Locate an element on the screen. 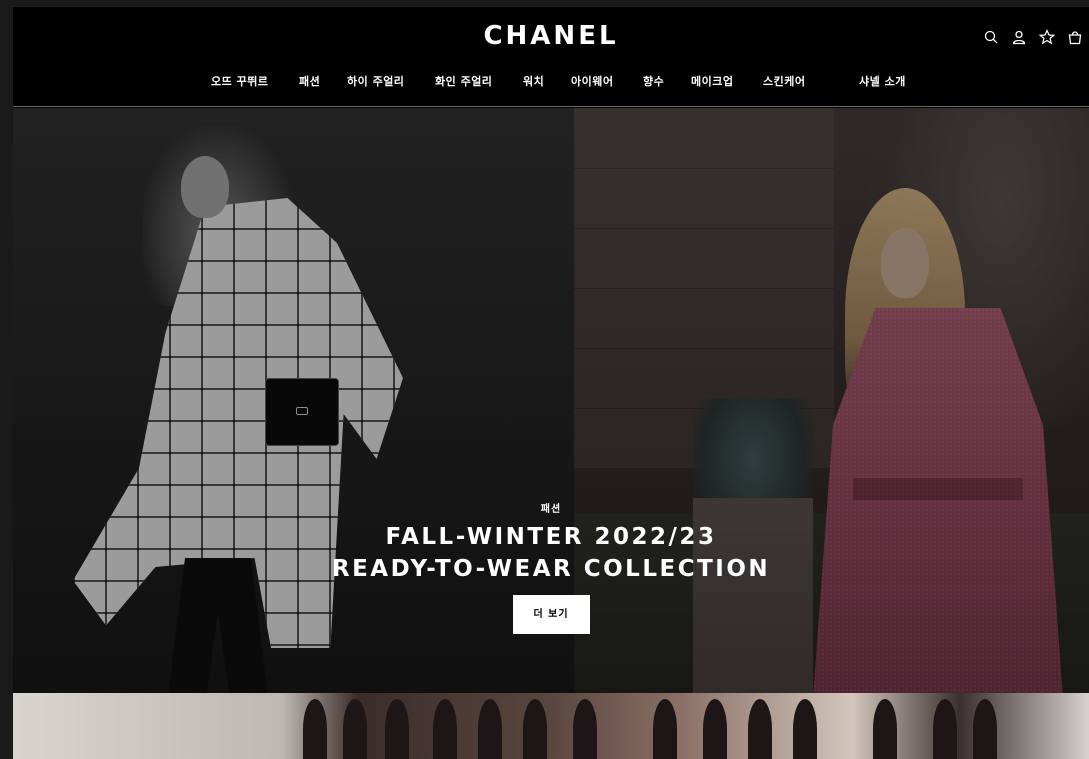 The image size is (1089, 759). next-section-preview is located at coordinates (551, 726).